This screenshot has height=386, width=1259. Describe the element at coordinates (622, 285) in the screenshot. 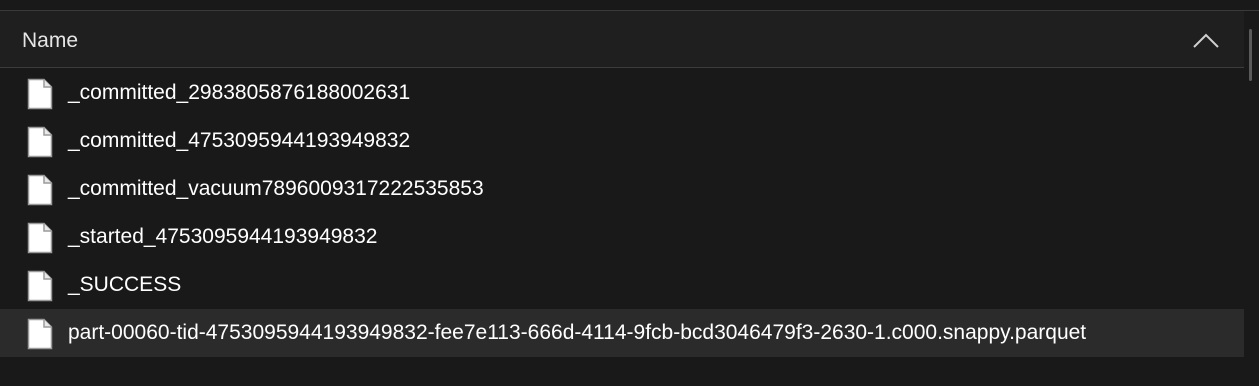

I see `file-row: _SUCCESS` at that location.